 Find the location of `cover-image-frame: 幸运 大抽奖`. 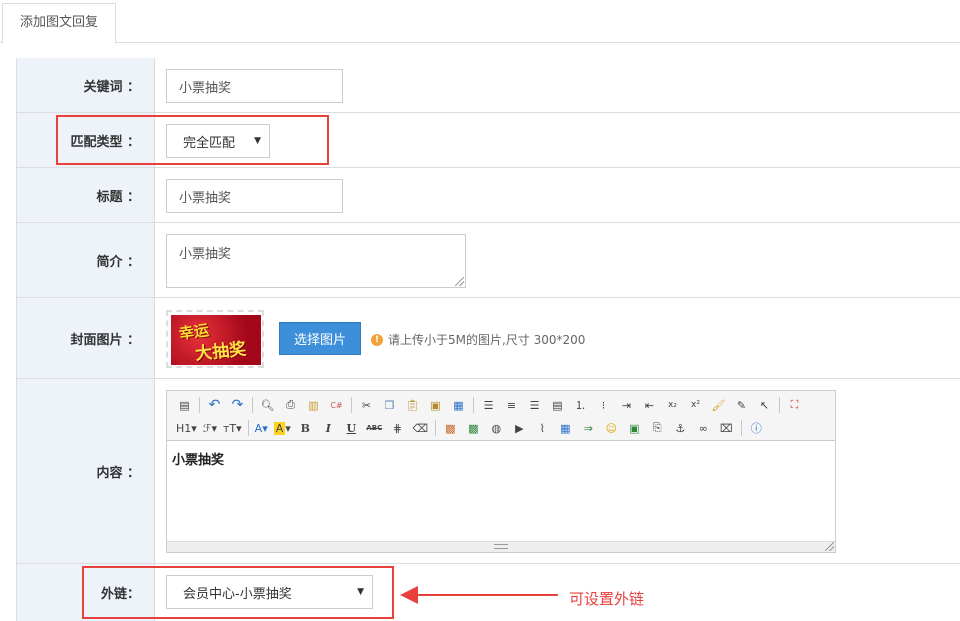

cover-image-frame: 幸运 大抽奖 is located at coordinates (215, 339).